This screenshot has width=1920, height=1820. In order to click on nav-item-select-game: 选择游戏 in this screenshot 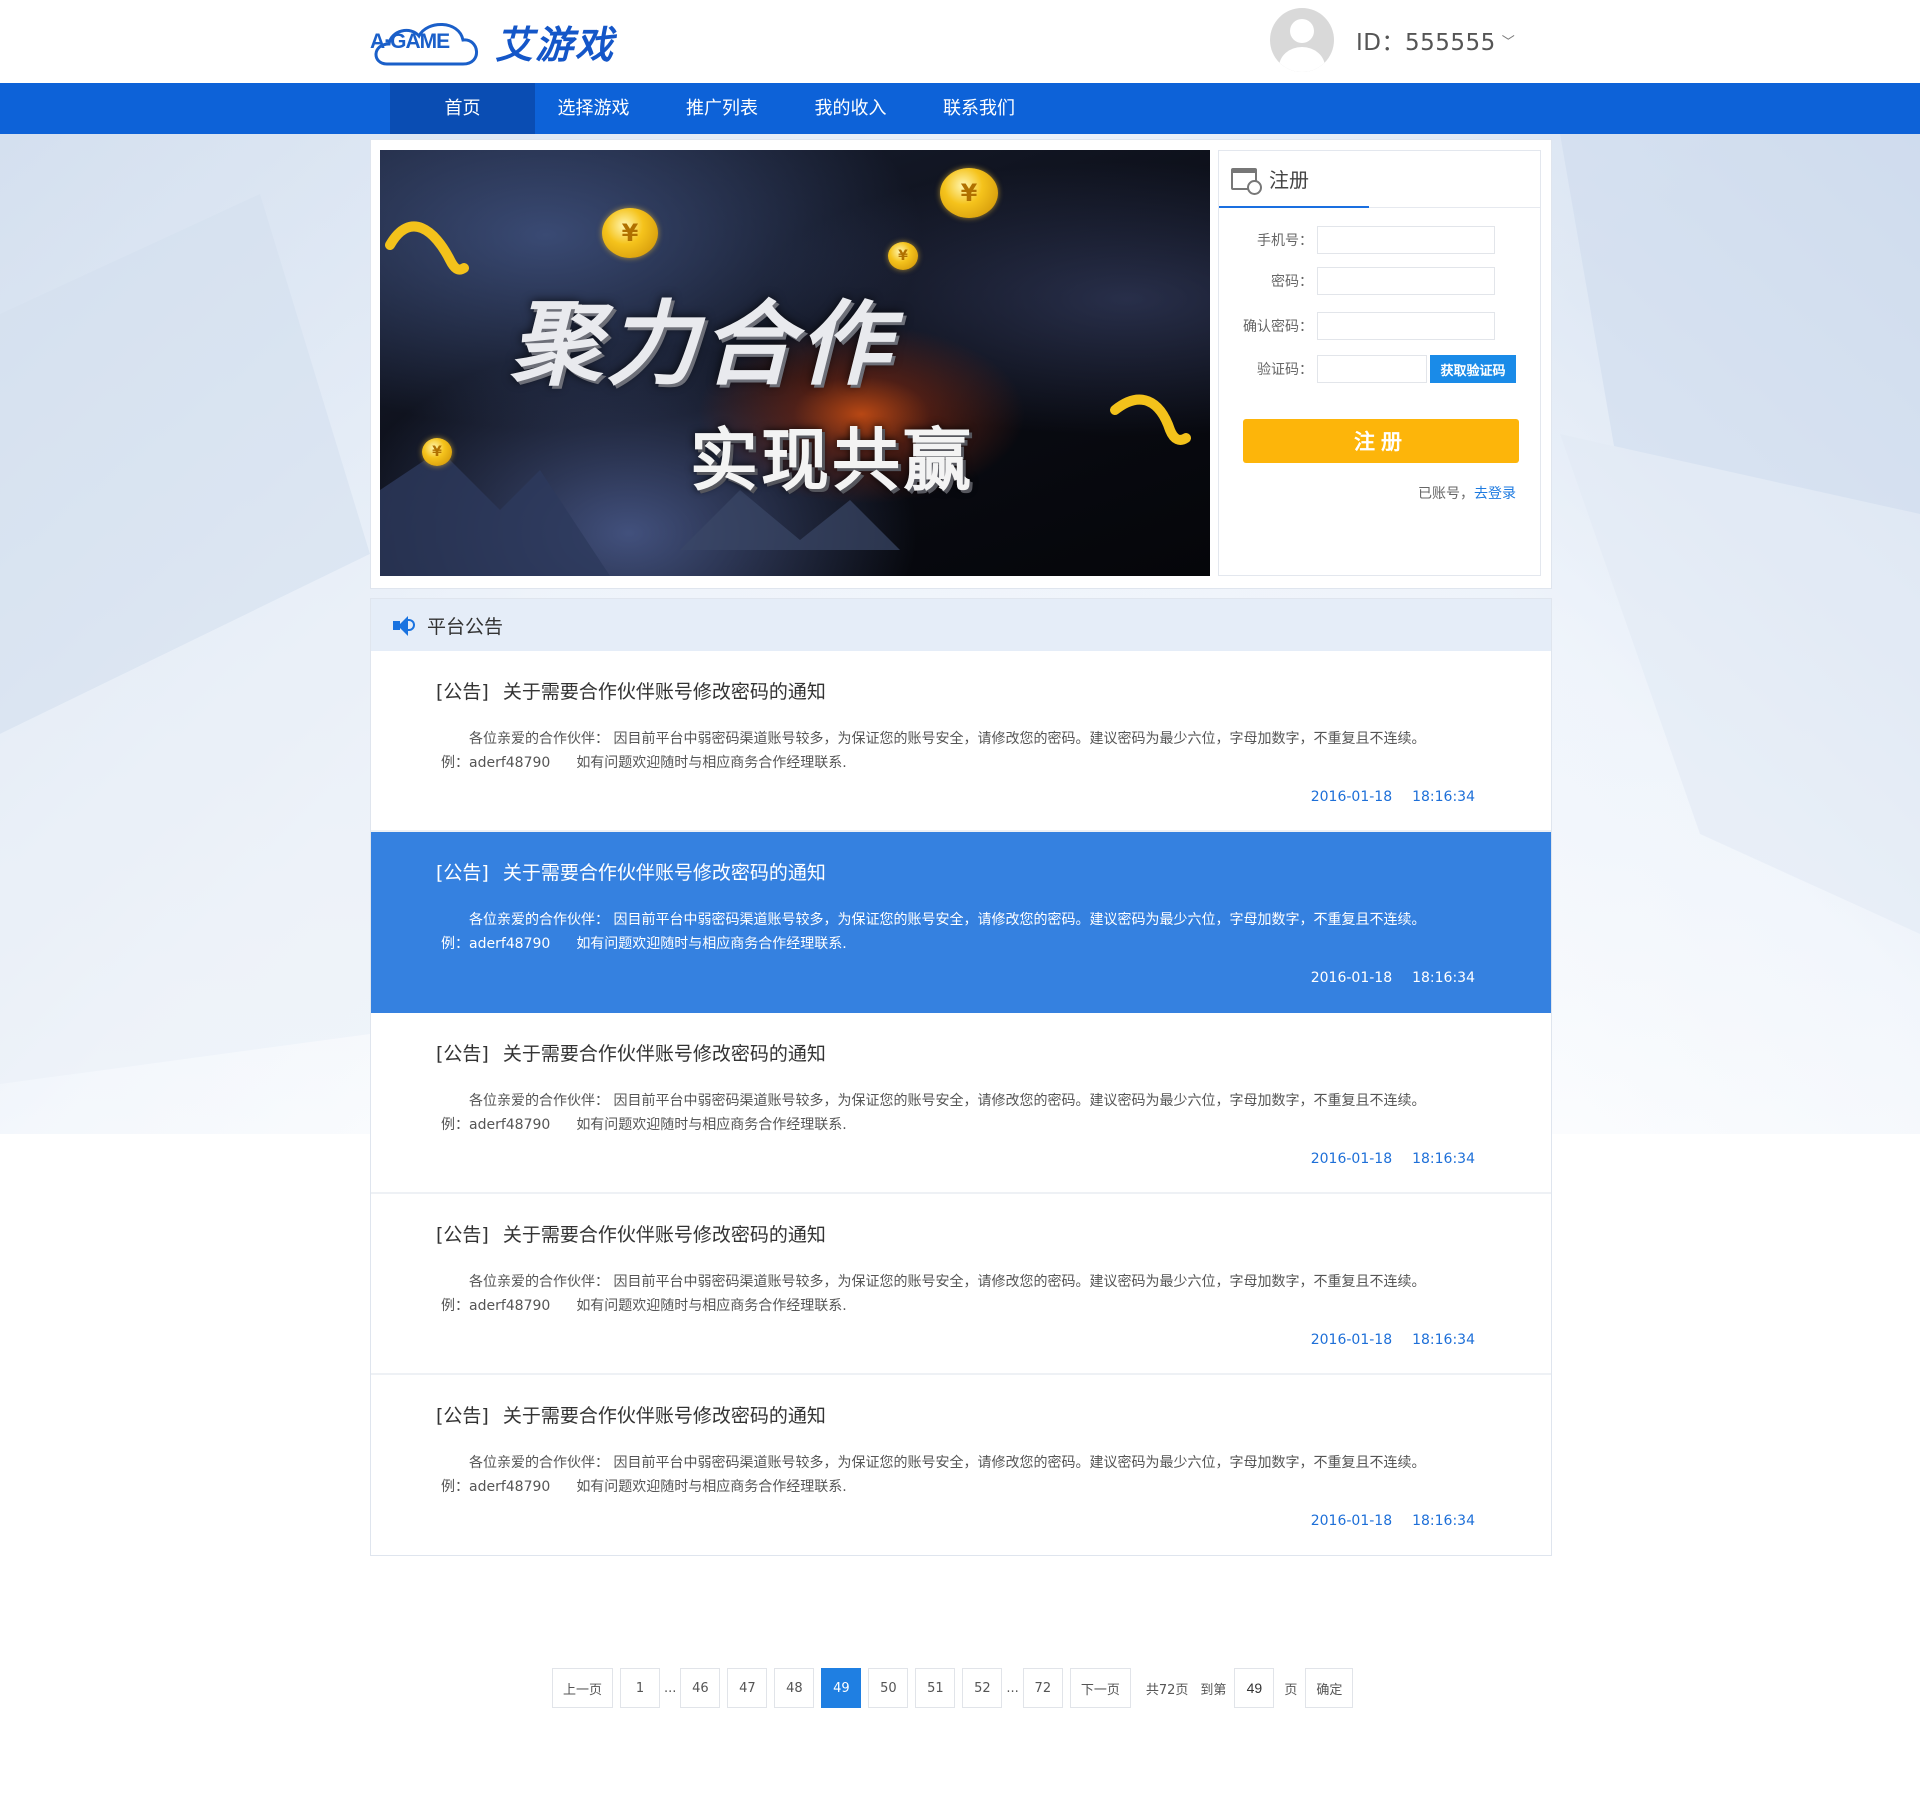, I will do `click(593, 108)`.